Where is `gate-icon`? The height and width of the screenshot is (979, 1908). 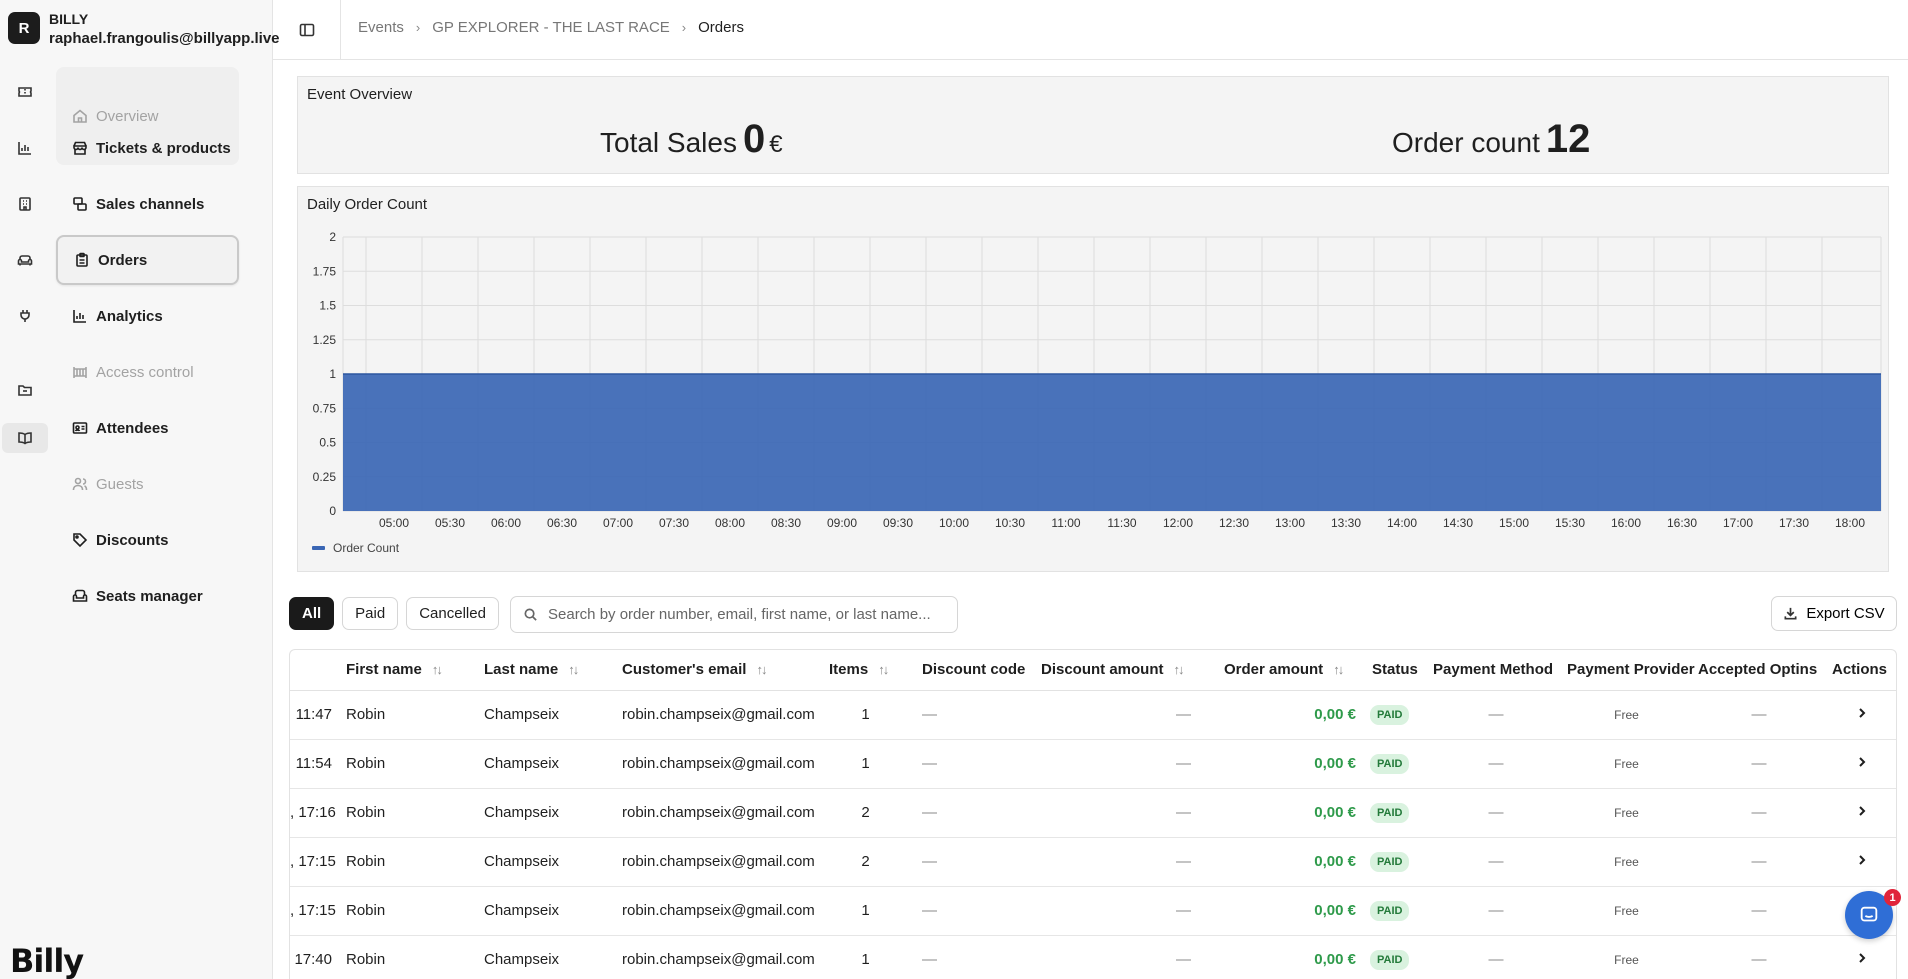
gate-icon is located at coordinates (80, 372).